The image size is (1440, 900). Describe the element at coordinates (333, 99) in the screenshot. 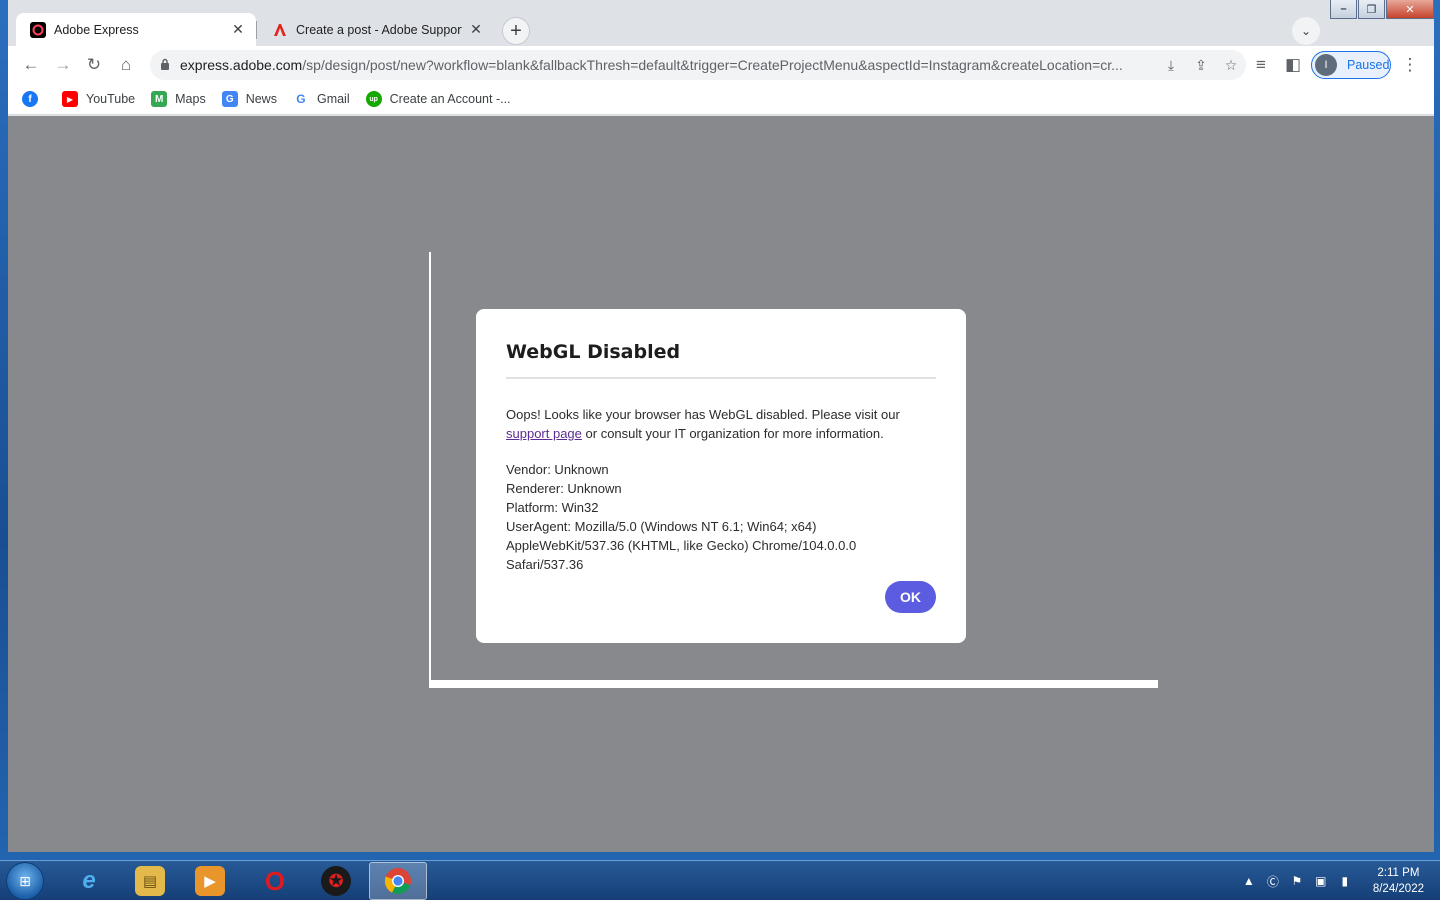

I see `bookmark-label: Gmail` at that location.